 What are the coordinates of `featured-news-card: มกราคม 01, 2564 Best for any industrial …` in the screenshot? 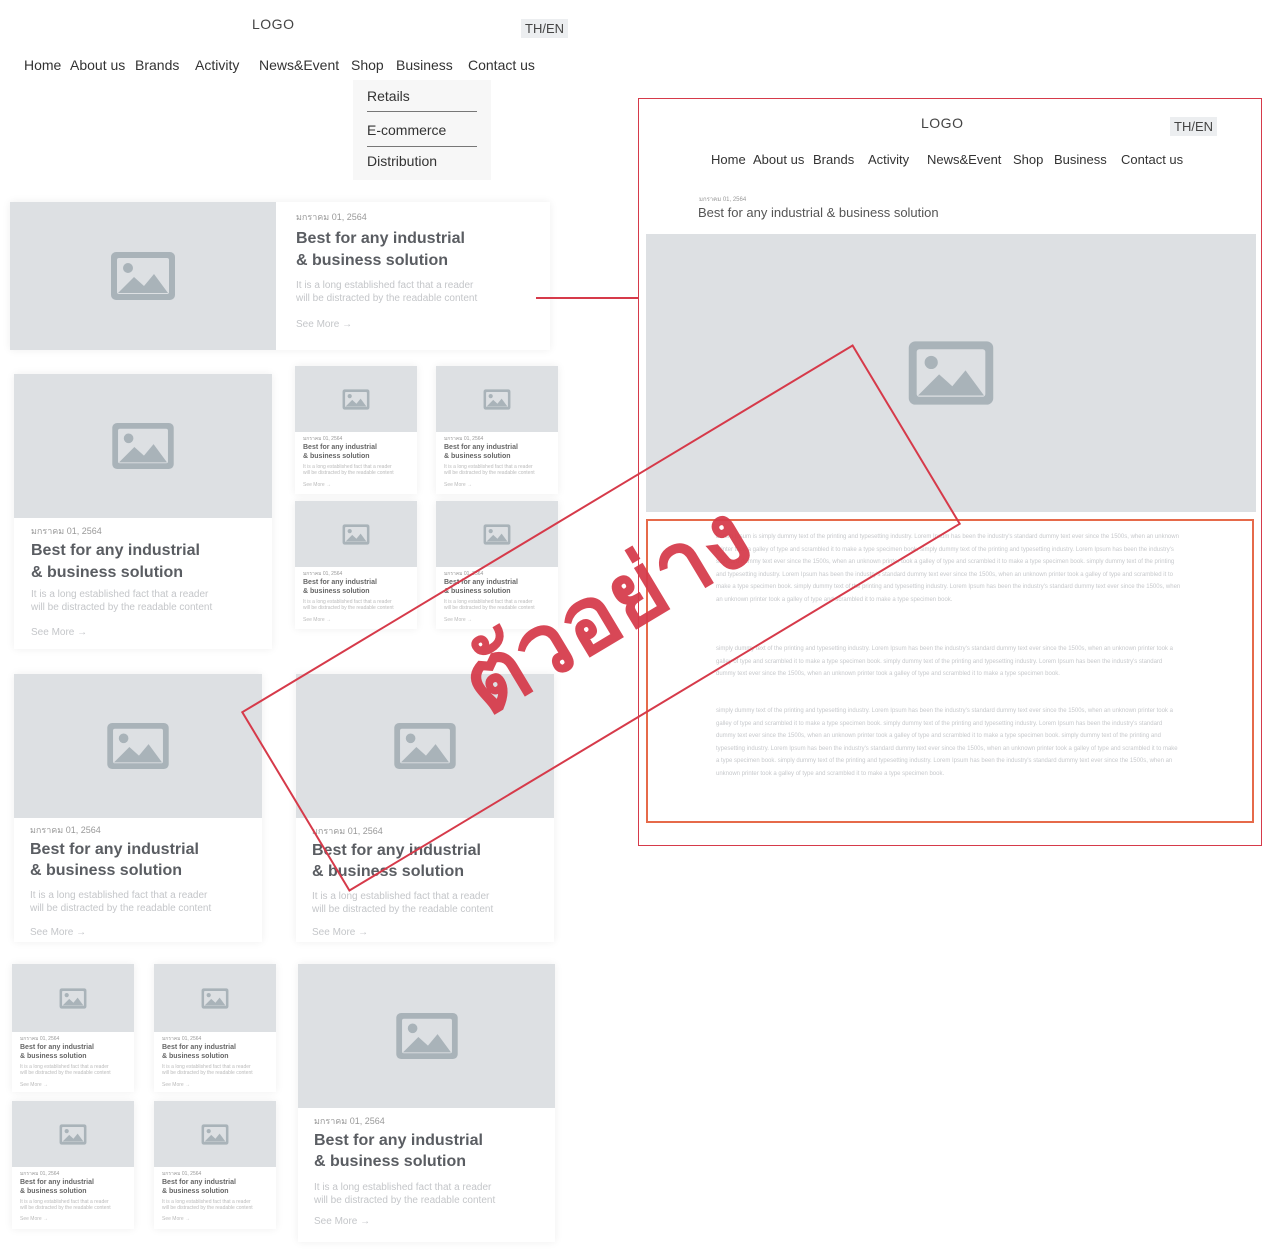 It's located at (280, 276).